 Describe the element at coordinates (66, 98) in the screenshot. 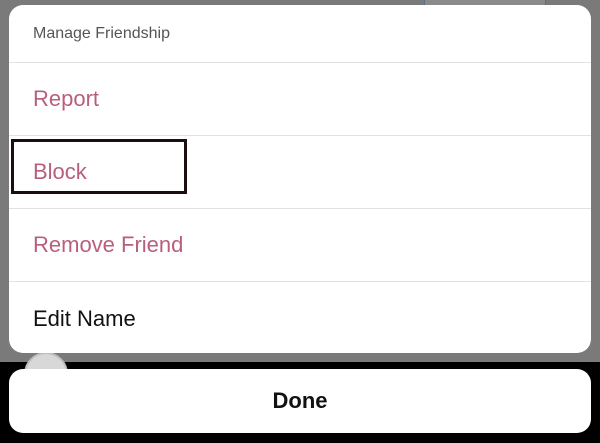

I see `report-option-label: Report` at that location.